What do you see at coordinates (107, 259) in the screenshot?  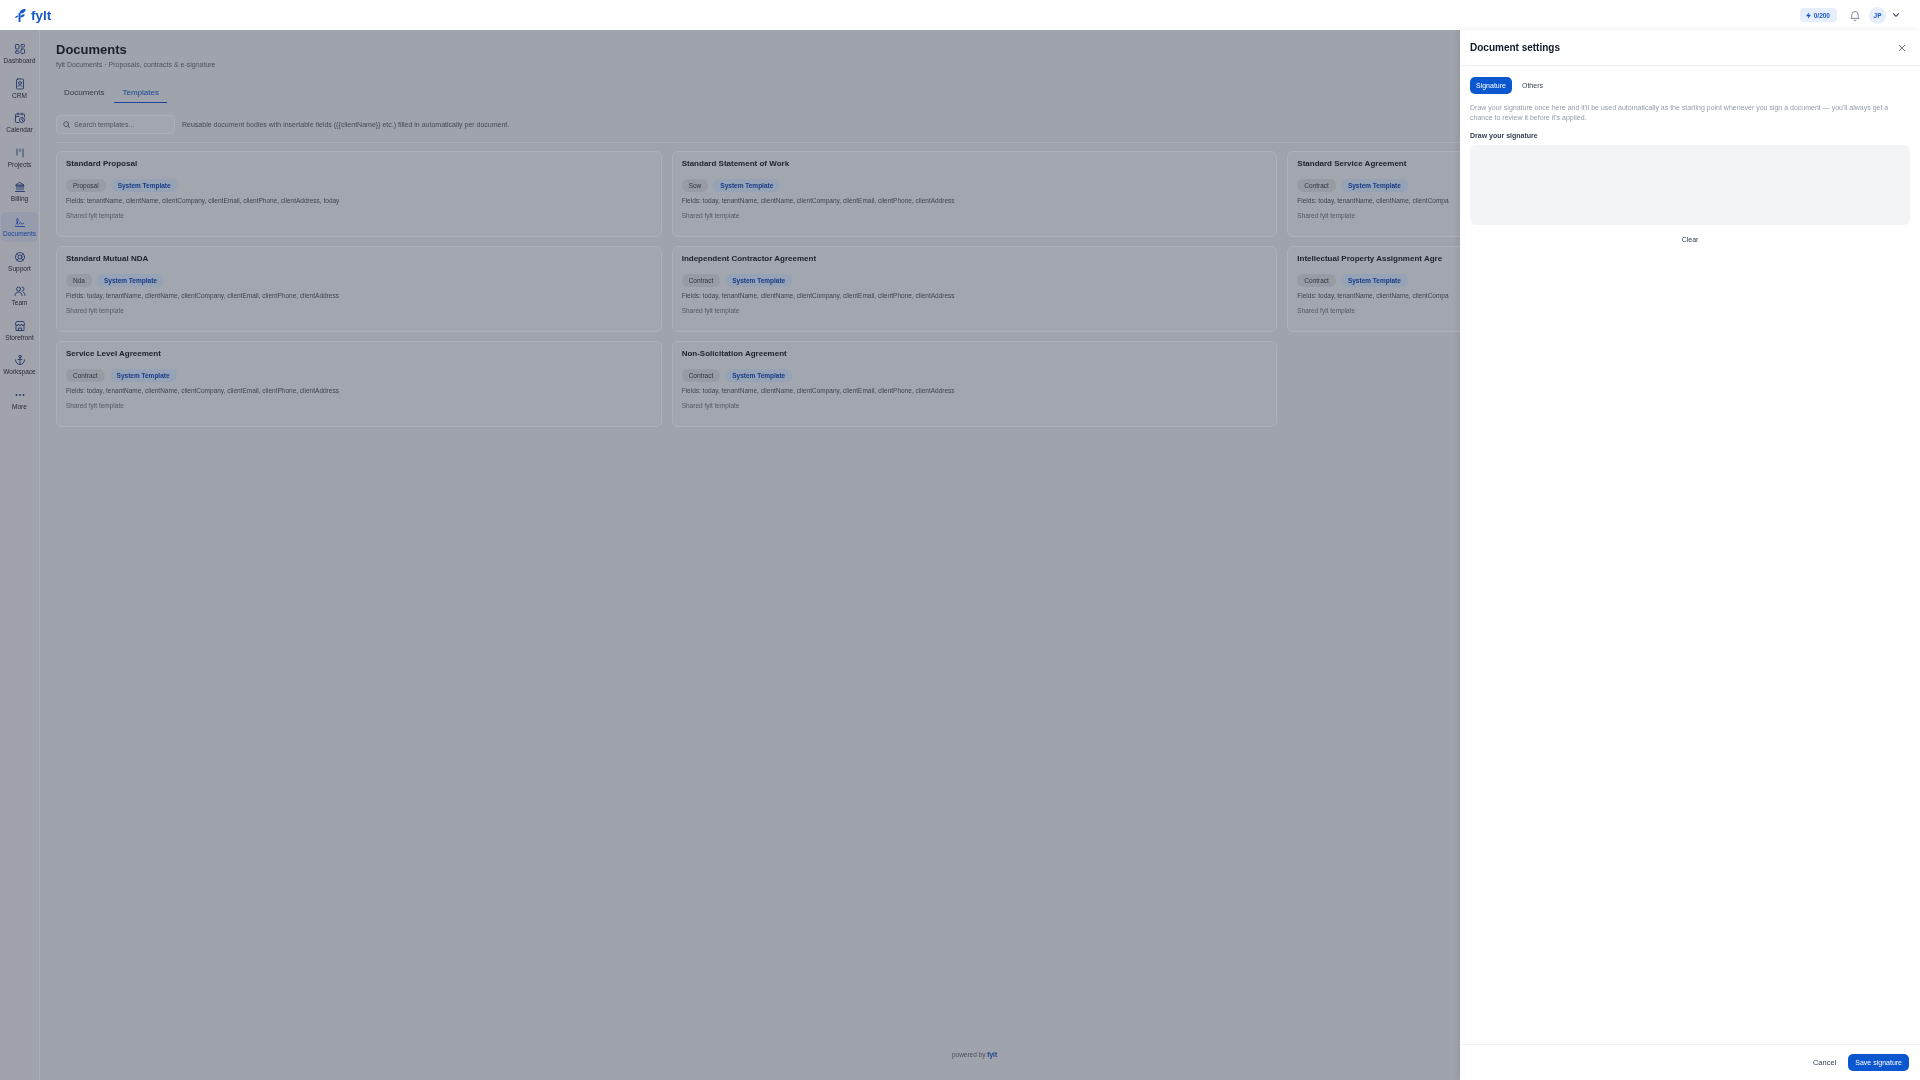 I see `card-title: Standard Mutual NDA` at bounding box center [107, 259].